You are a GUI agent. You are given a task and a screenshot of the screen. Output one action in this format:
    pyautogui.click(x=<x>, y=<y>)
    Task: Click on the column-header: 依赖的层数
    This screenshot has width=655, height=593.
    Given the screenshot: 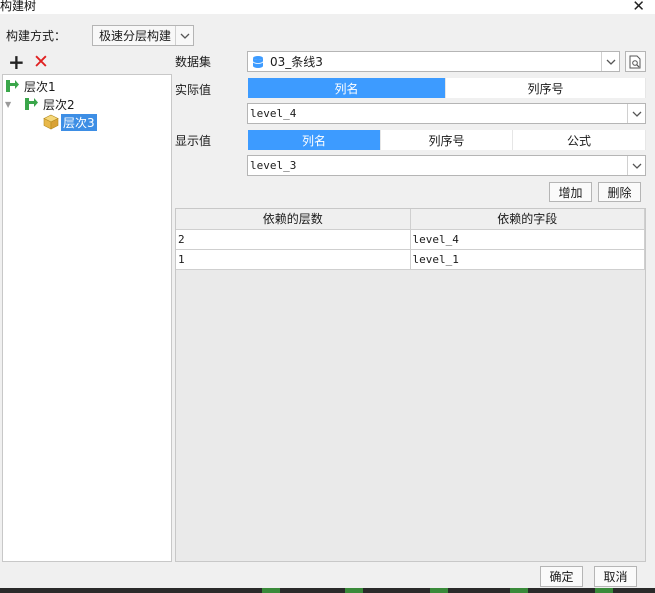 What is the action you would take?
    pyautogui.click(x=293, y=219)
    